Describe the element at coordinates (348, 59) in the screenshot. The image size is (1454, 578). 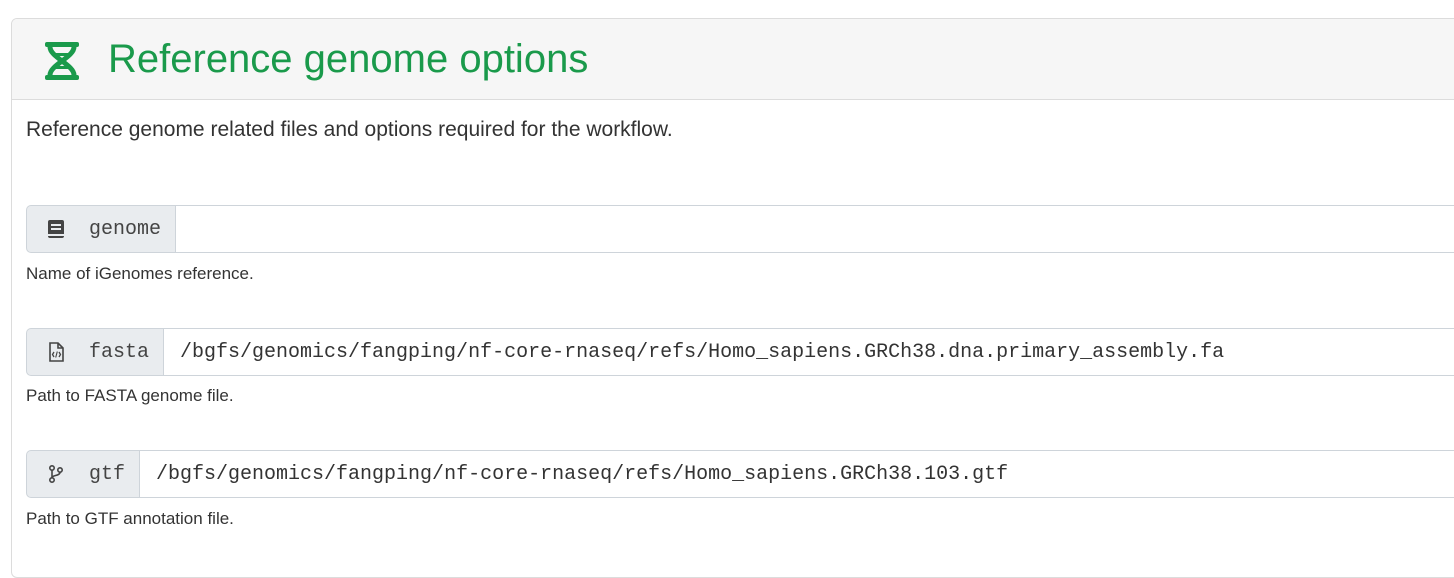
I see `section-title: Reference genome options` at that location.